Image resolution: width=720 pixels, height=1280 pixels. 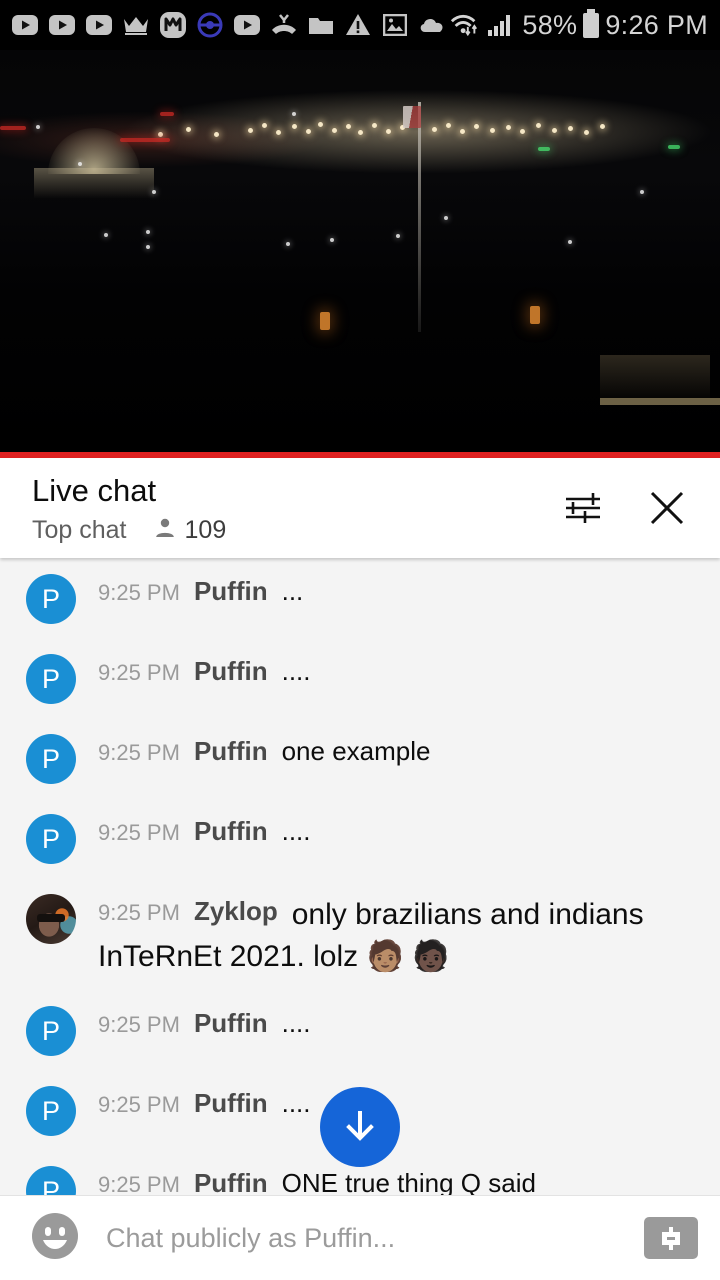 What do you see at coordinates (656, 24) in the screenshot?
I see `status-bar-clock: 9:26 PM` at bounding box center [656, 24].